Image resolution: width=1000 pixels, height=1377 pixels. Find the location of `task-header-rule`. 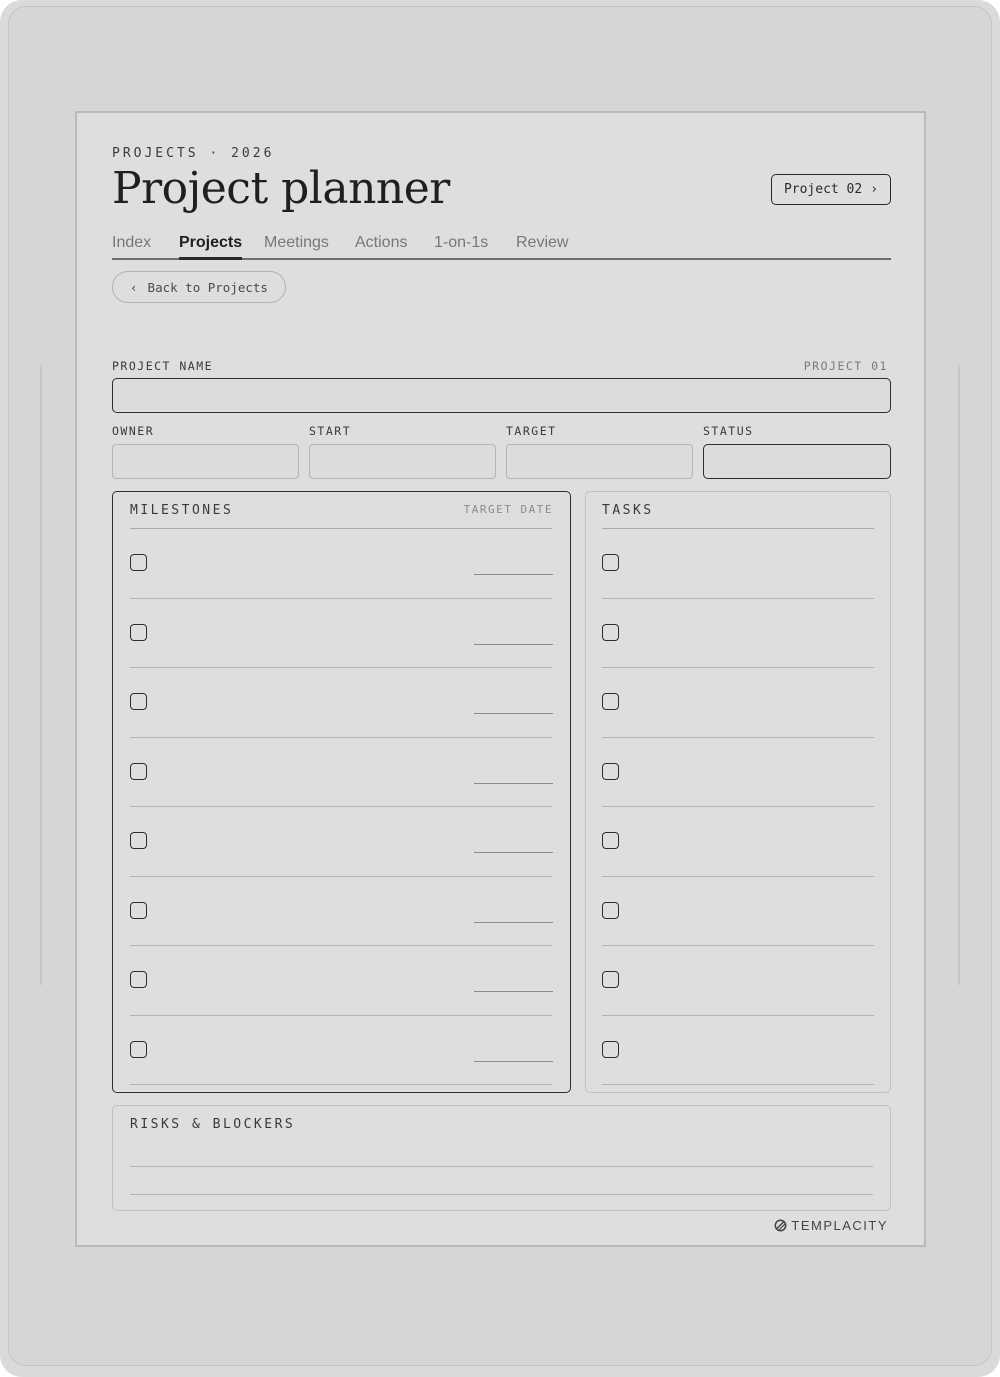

task-header-rule is located at coordinates (738, 528).